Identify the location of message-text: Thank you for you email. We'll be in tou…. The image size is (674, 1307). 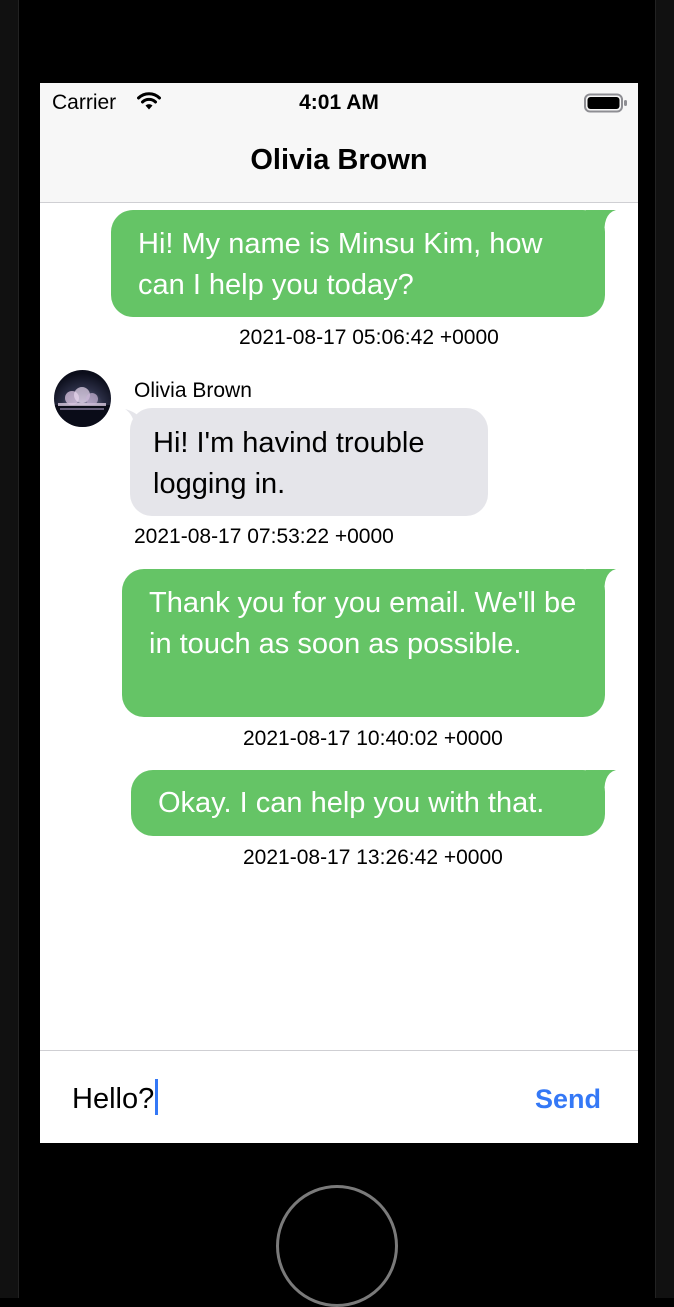
(363, 623).